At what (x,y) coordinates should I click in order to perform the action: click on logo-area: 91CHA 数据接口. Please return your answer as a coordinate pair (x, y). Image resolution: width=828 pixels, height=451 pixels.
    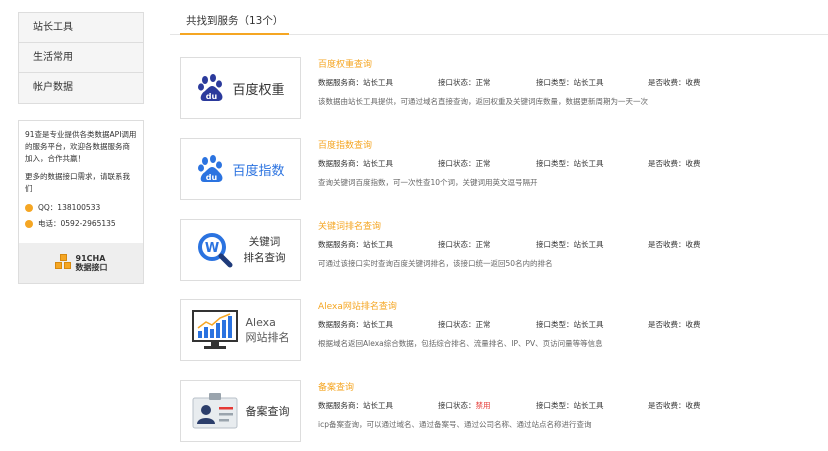
    Looking at the image, I should click on (81, 263).